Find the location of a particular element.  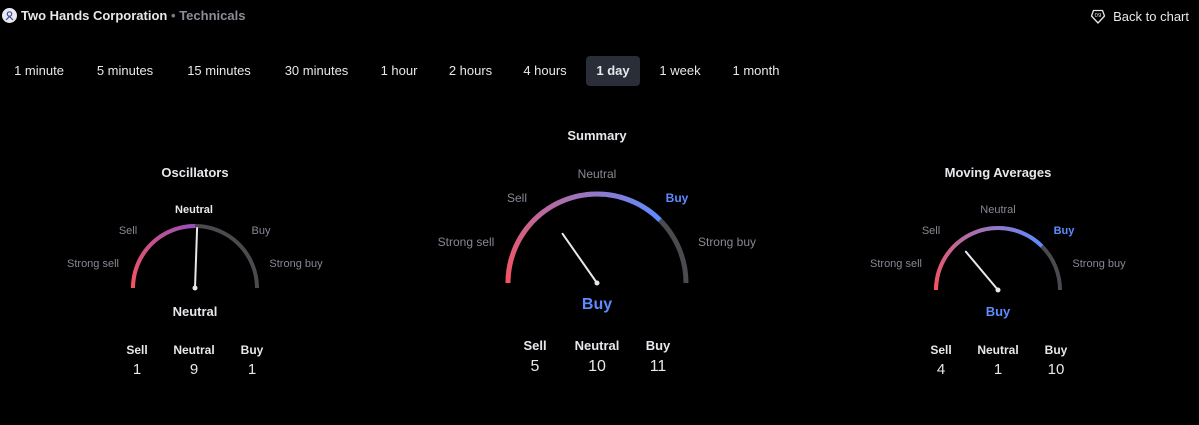

moving-averages-label-neutral: Neutral is located at coordinates (998, 210).